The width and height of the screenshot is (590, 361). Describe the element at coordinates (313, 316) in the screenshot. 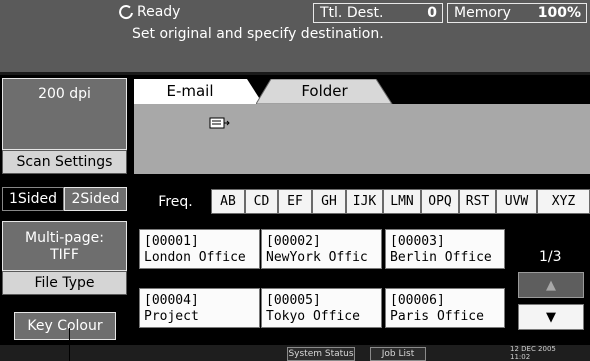

I see `destination-name: Tokyo Office` at that location.